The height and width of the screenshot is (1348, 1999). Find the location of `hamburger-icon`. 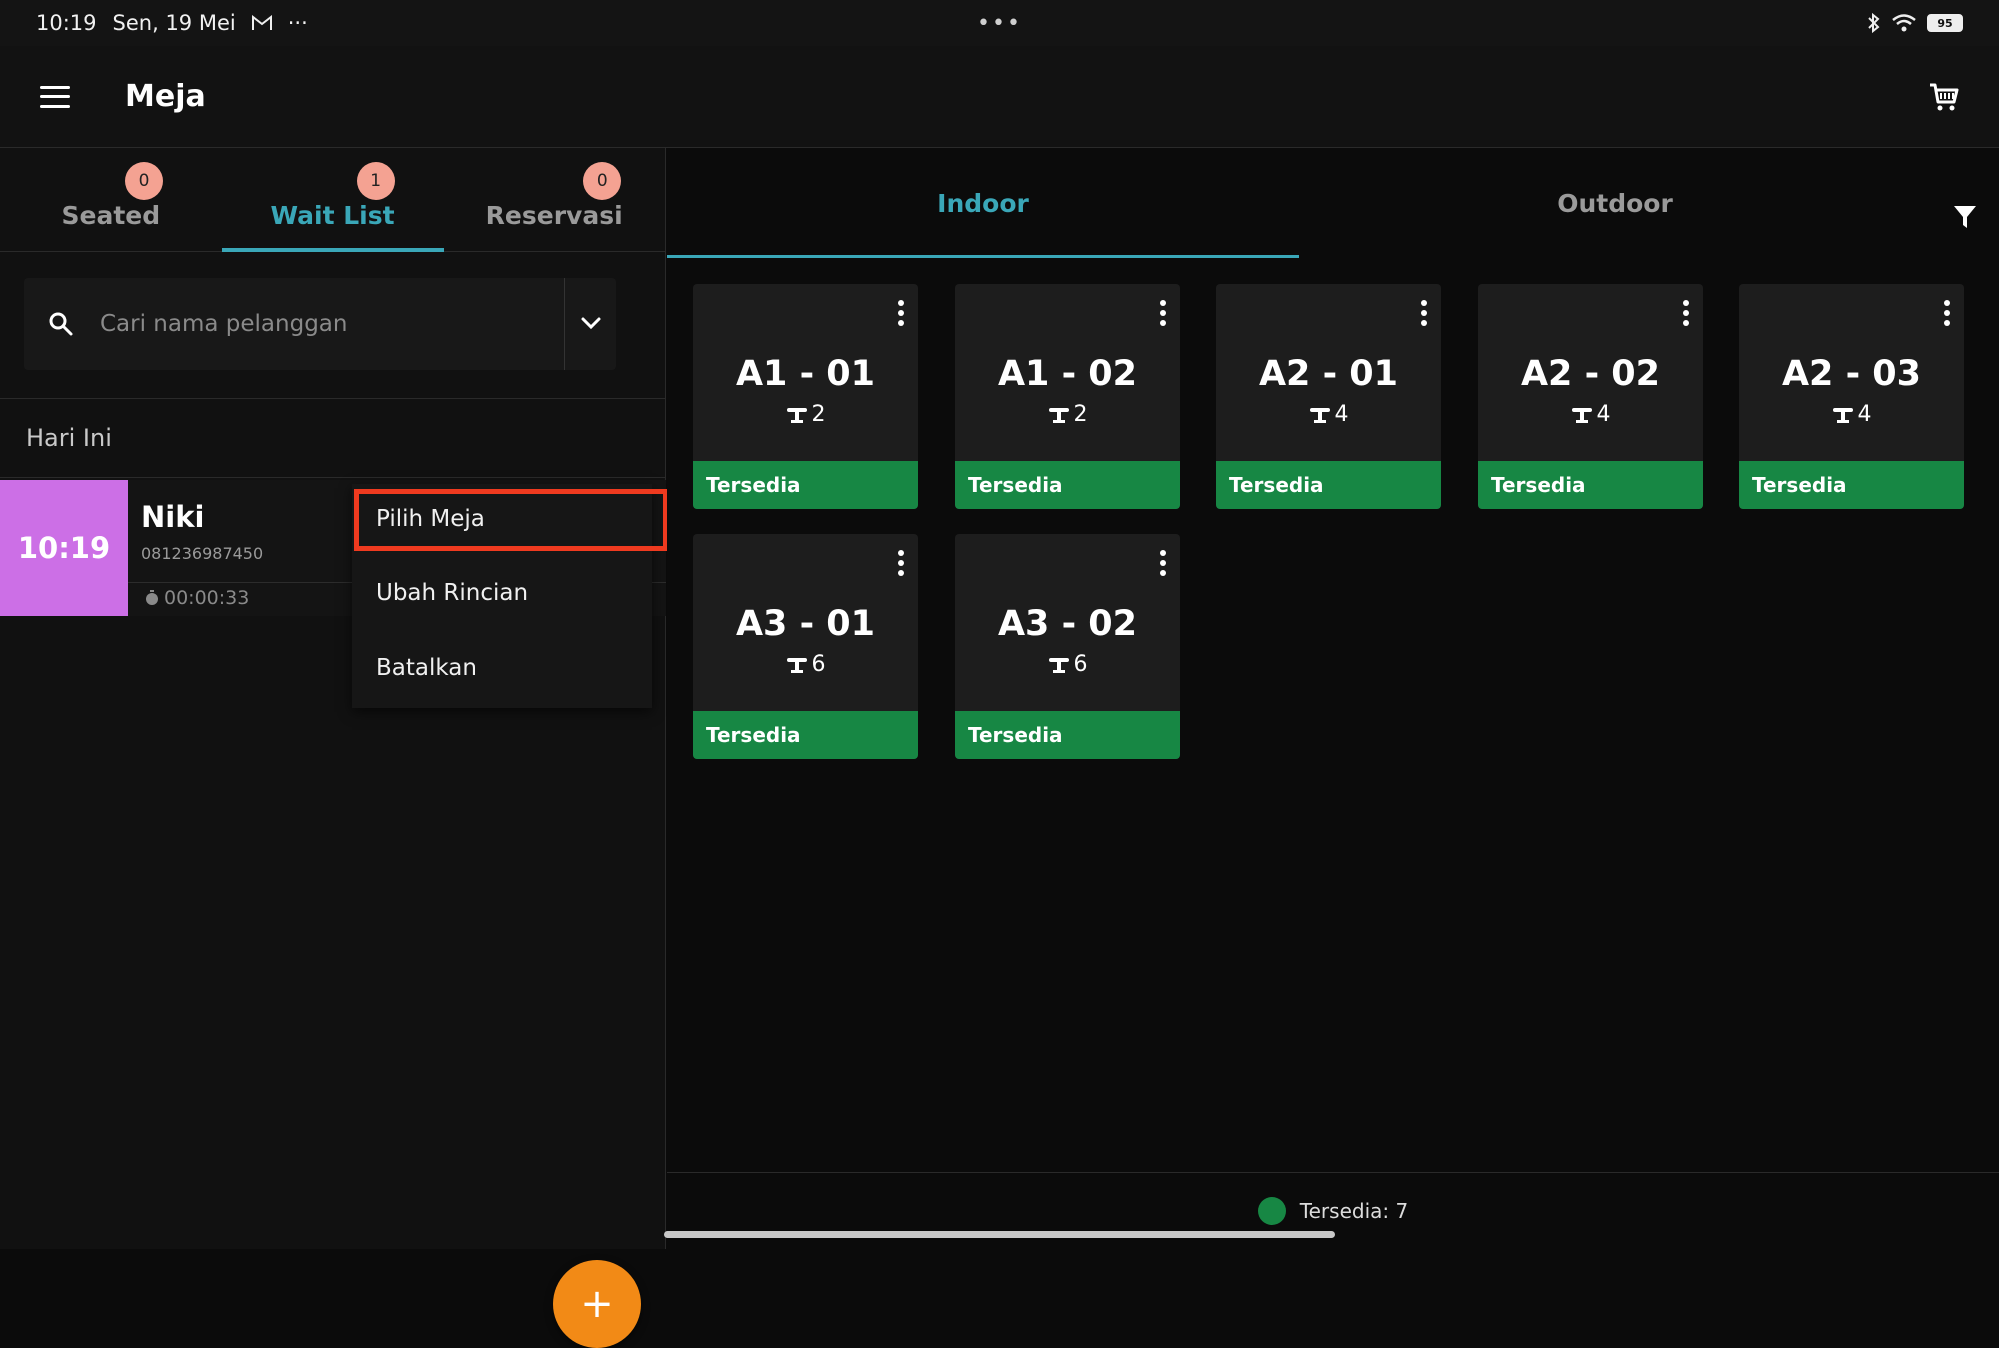

hamburger-icon is located at coordinates (55, 96).